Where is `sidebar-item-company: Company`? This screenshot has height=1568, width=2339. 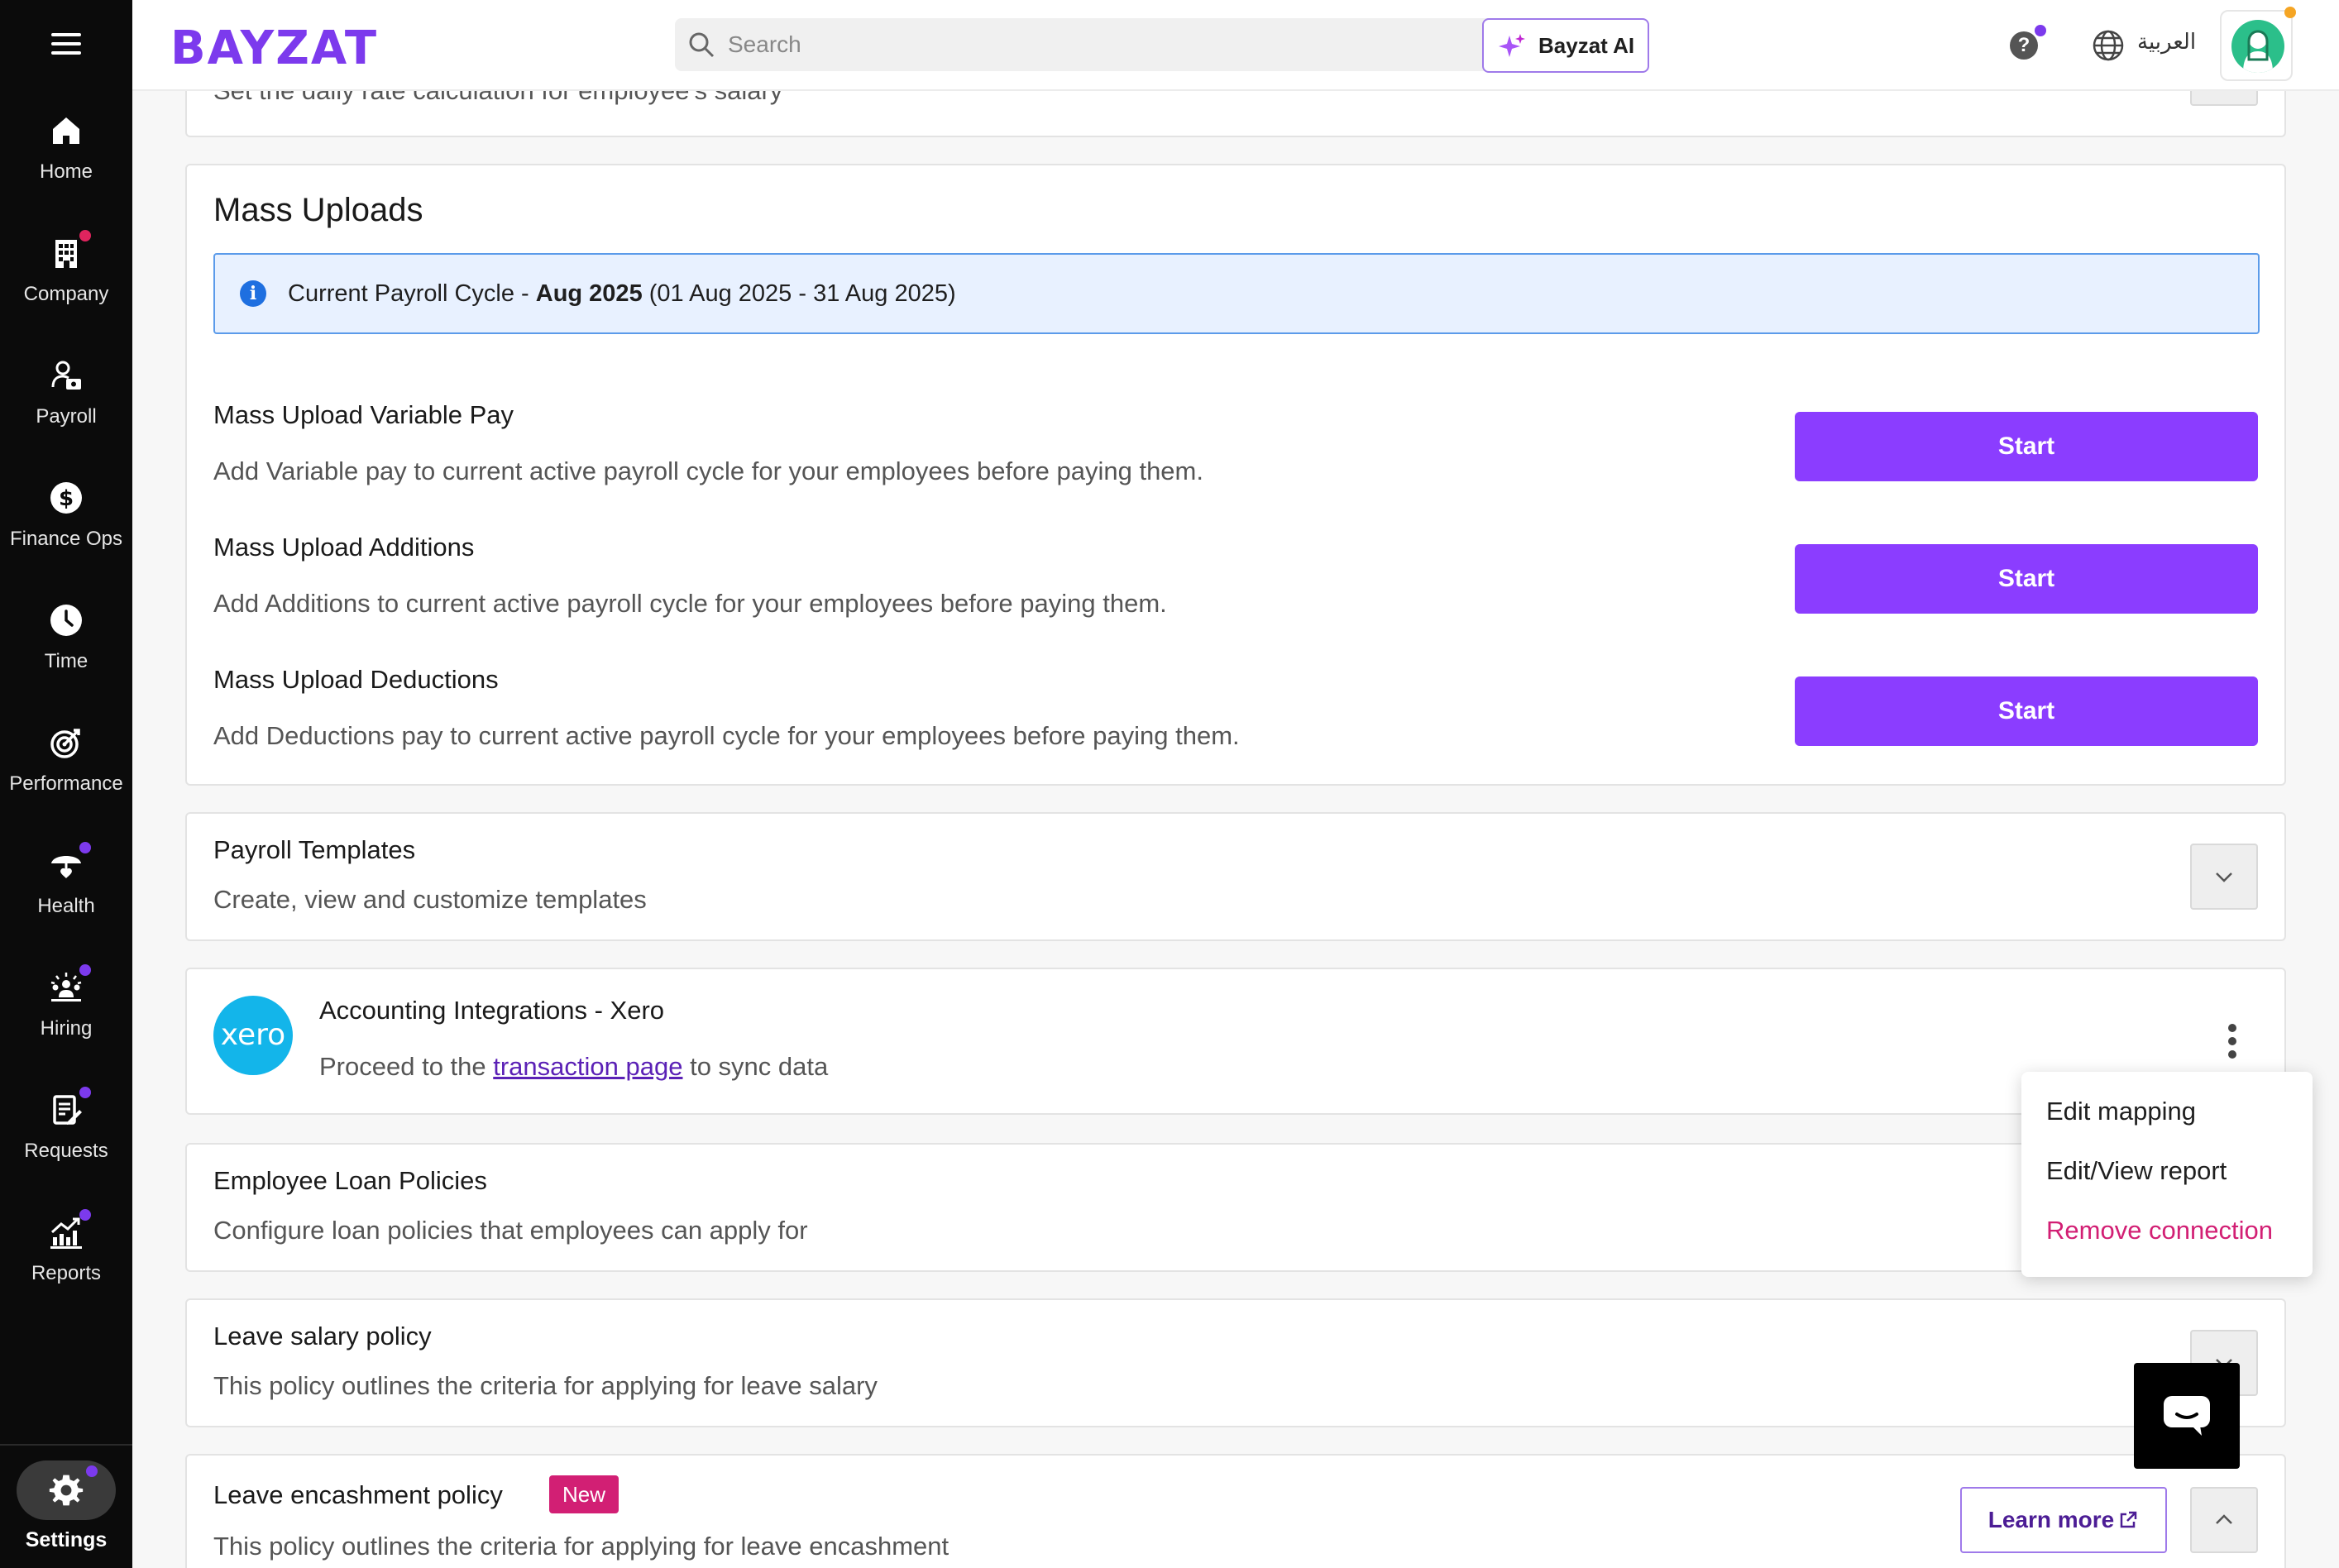 sidebar-item-company: Company is located at coordinates (66, 268).